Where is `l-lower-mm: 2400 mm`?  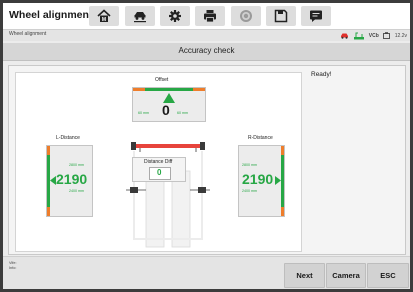 l-lower-mm: 2400 mm is located at coordinates (76, 191).